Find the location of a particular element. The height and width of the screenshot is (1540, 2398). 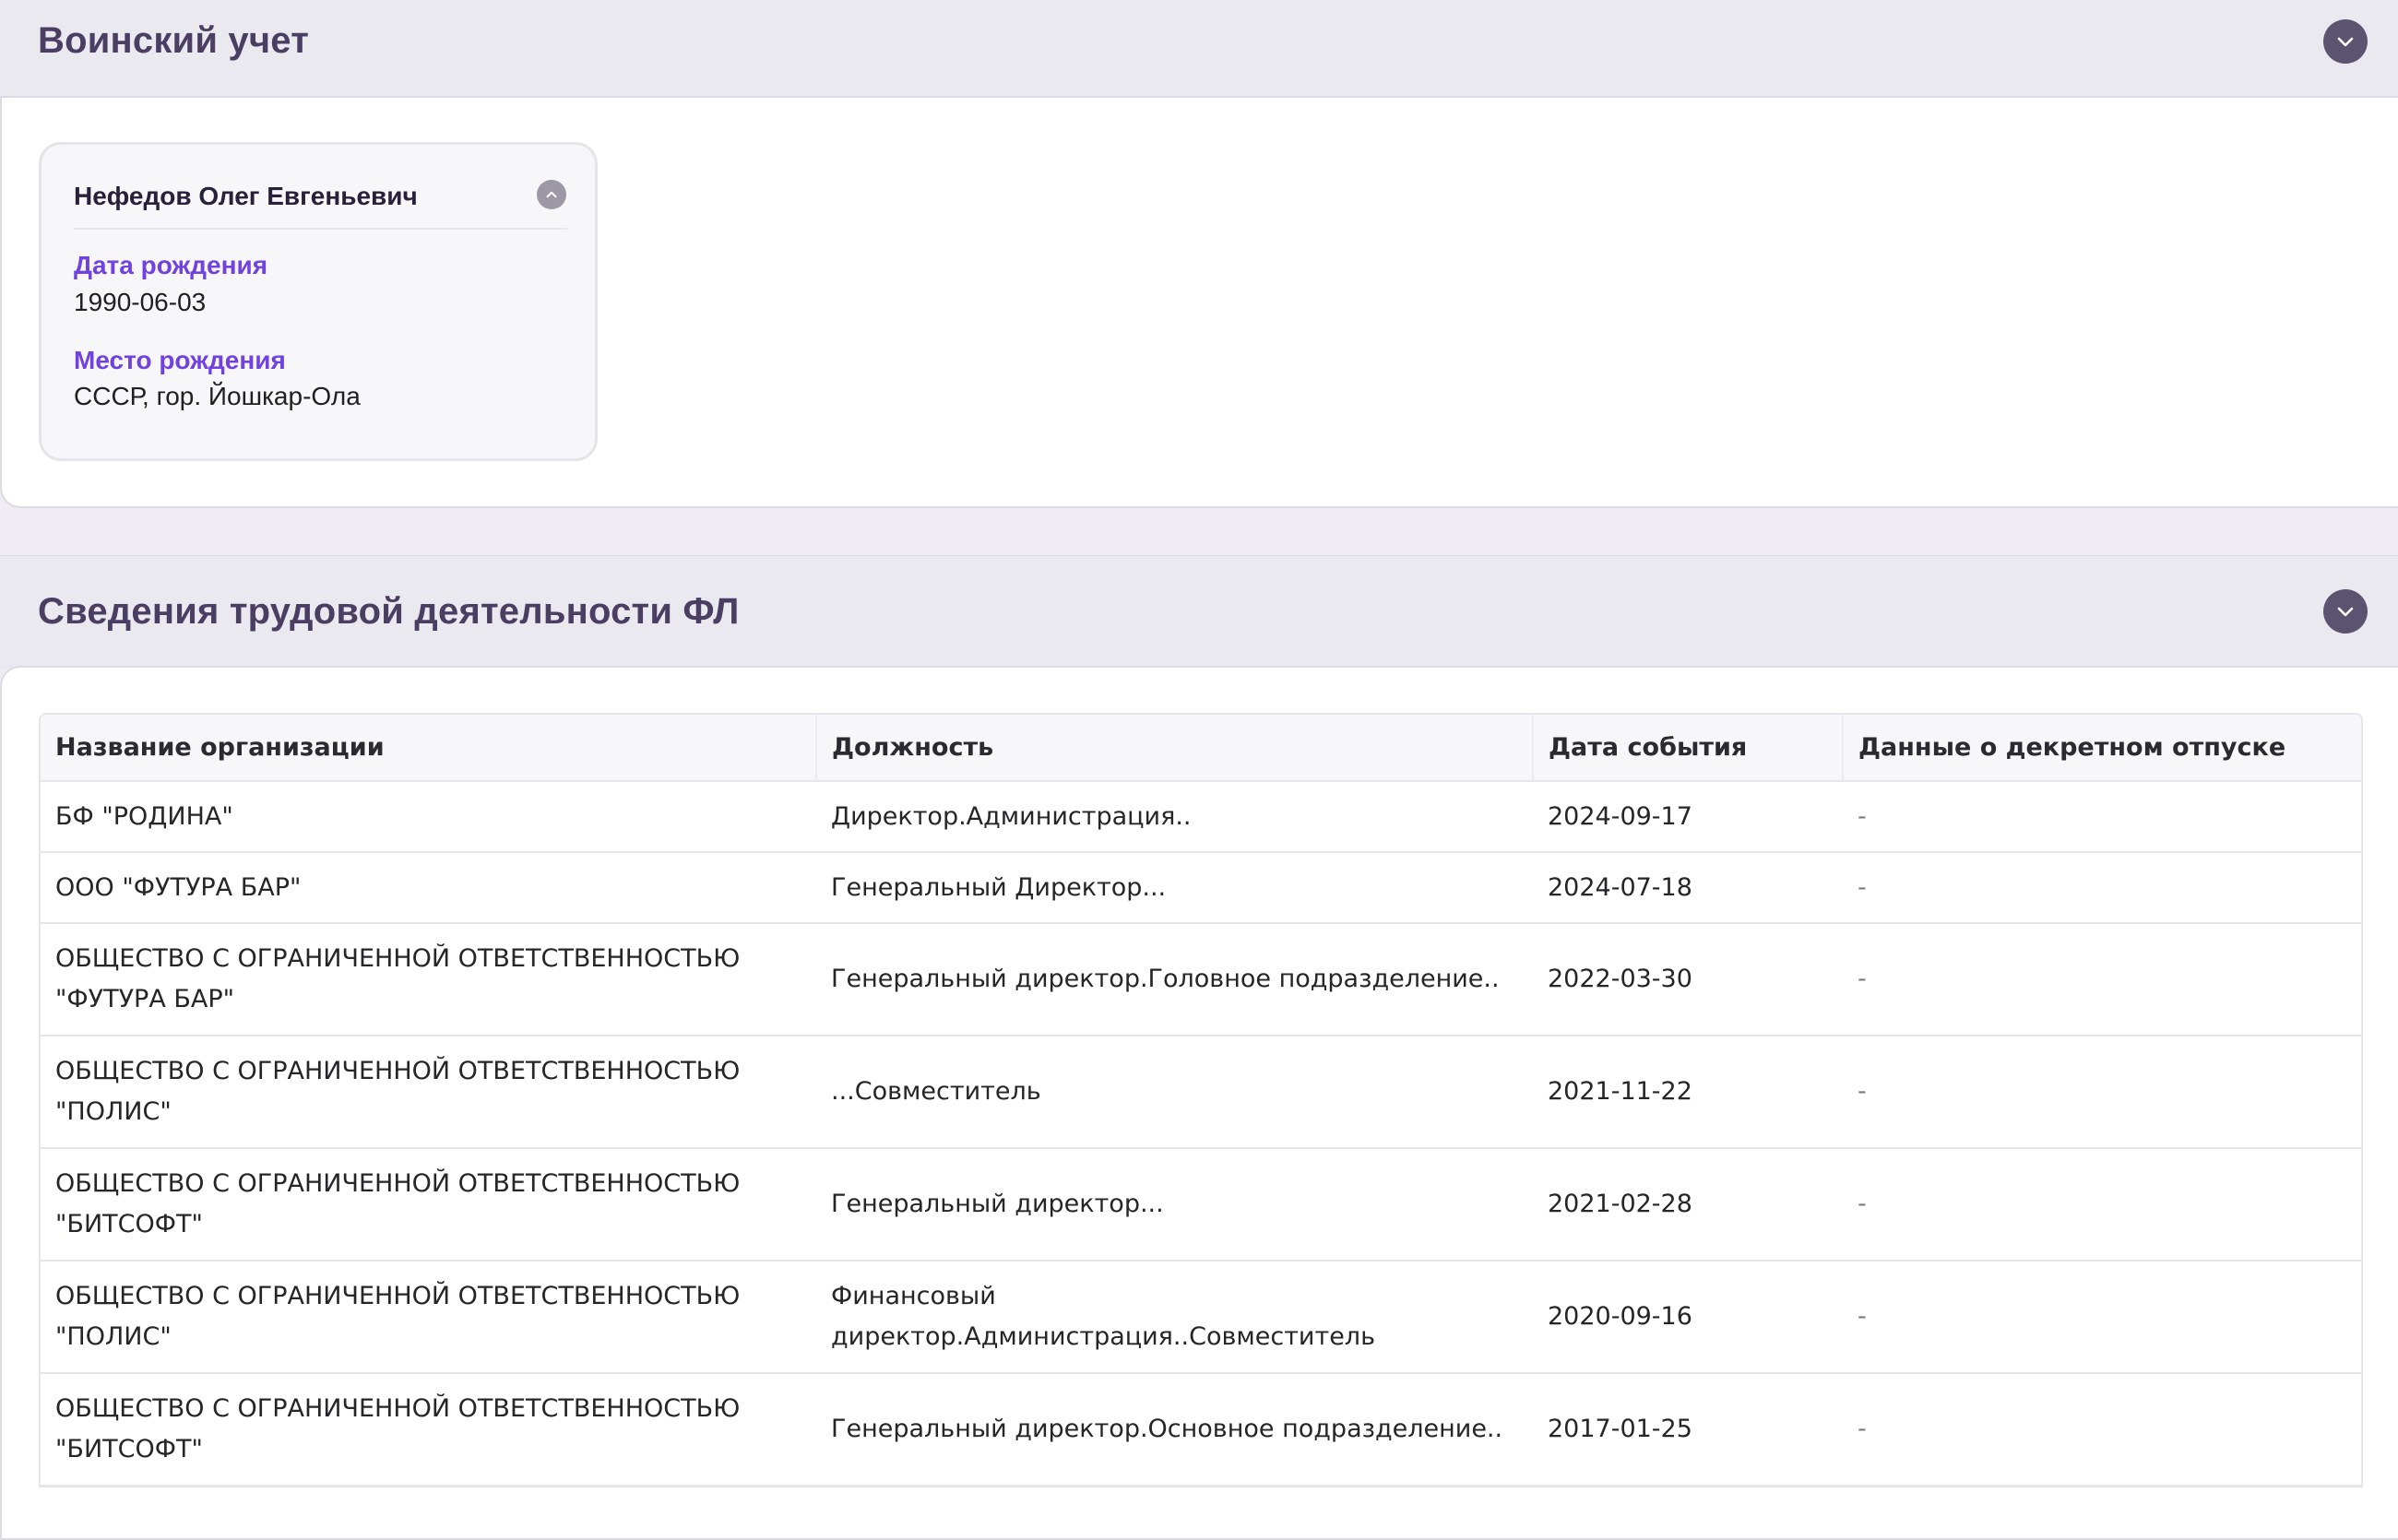

section-header-military: Воинский учет is located at coordinates (1199, 49).